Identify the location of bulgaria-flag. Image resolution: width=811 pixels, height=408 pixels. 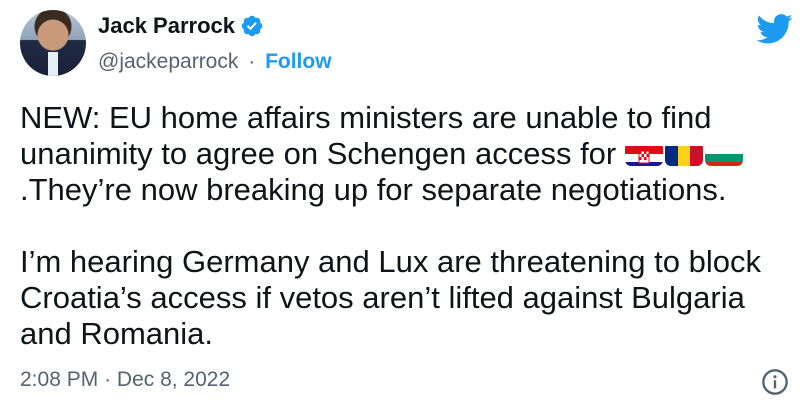
(723, 154).